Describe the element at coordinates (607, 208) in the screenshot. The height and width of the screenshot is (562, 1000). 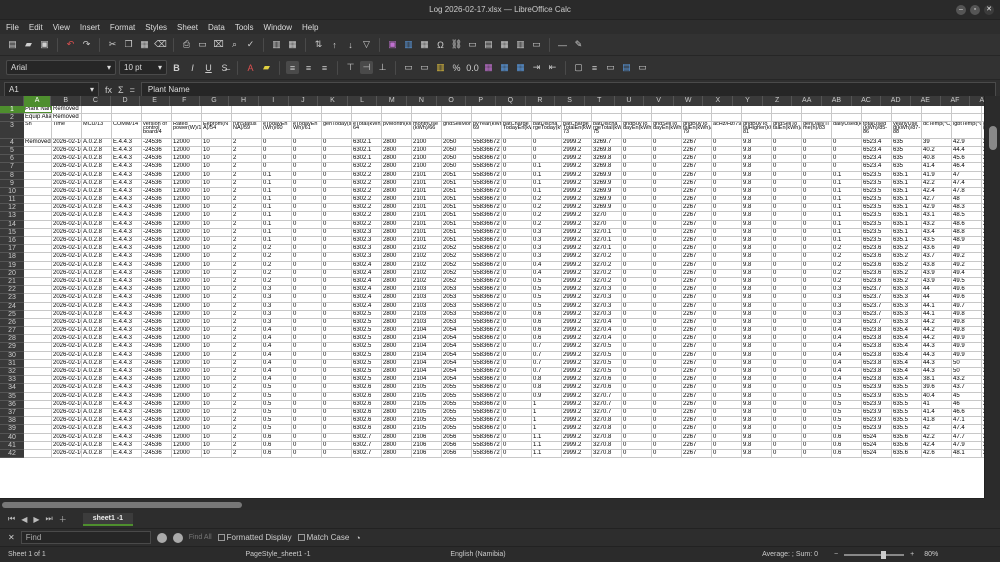
I see `cell: 3269.9` at that location.